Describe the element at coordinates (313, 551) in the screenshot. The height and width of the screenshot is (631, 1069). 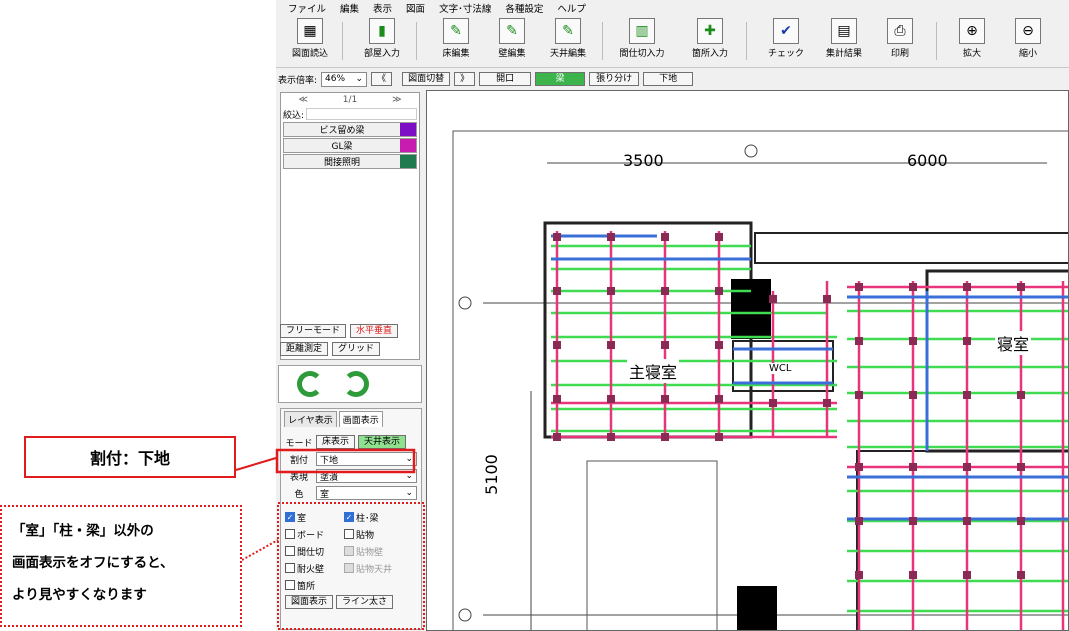
I see `check-majikiri: 間仕切` at that location.